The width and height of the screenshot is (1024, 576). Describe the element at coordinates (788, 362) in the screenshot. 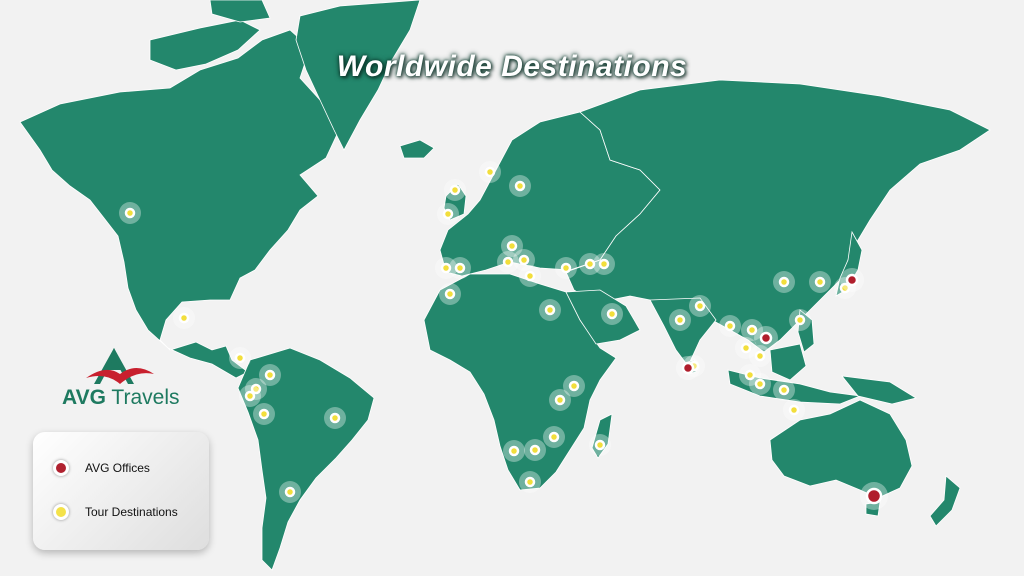

I see `borneo` at that location.